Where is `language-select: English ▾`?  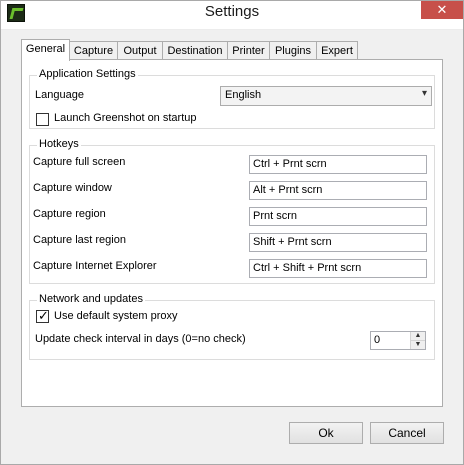
language-select: English ▾ is located at coordinates (326, 96).